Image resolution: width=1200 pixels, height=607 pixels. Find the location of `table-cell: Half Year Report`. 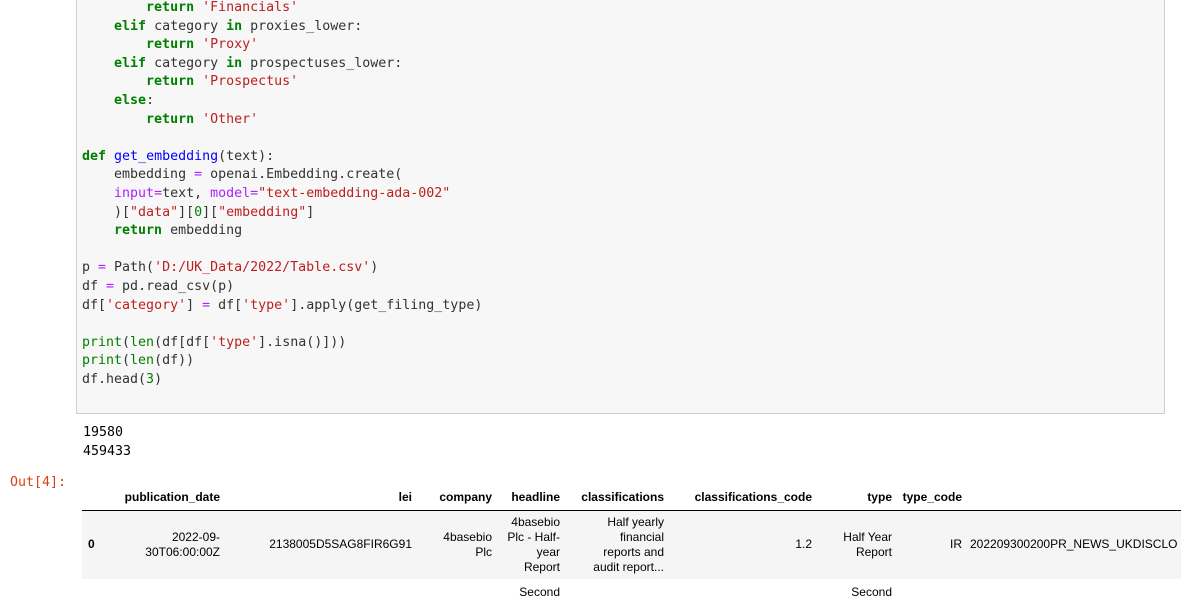

table-cell: Half Year Report is located at coordinates (856, 544).